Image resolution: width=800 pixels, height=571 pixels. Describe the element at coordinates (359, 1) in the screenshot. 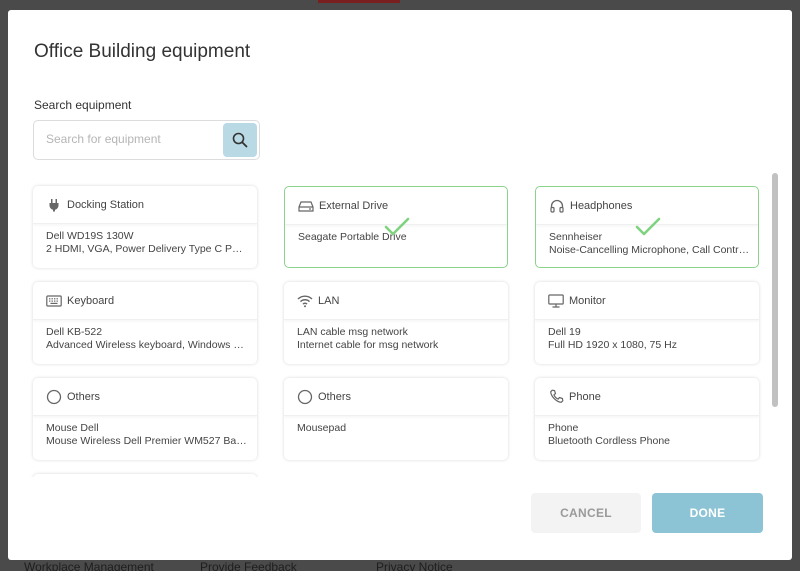

I see `top-accent-bar` at that location.